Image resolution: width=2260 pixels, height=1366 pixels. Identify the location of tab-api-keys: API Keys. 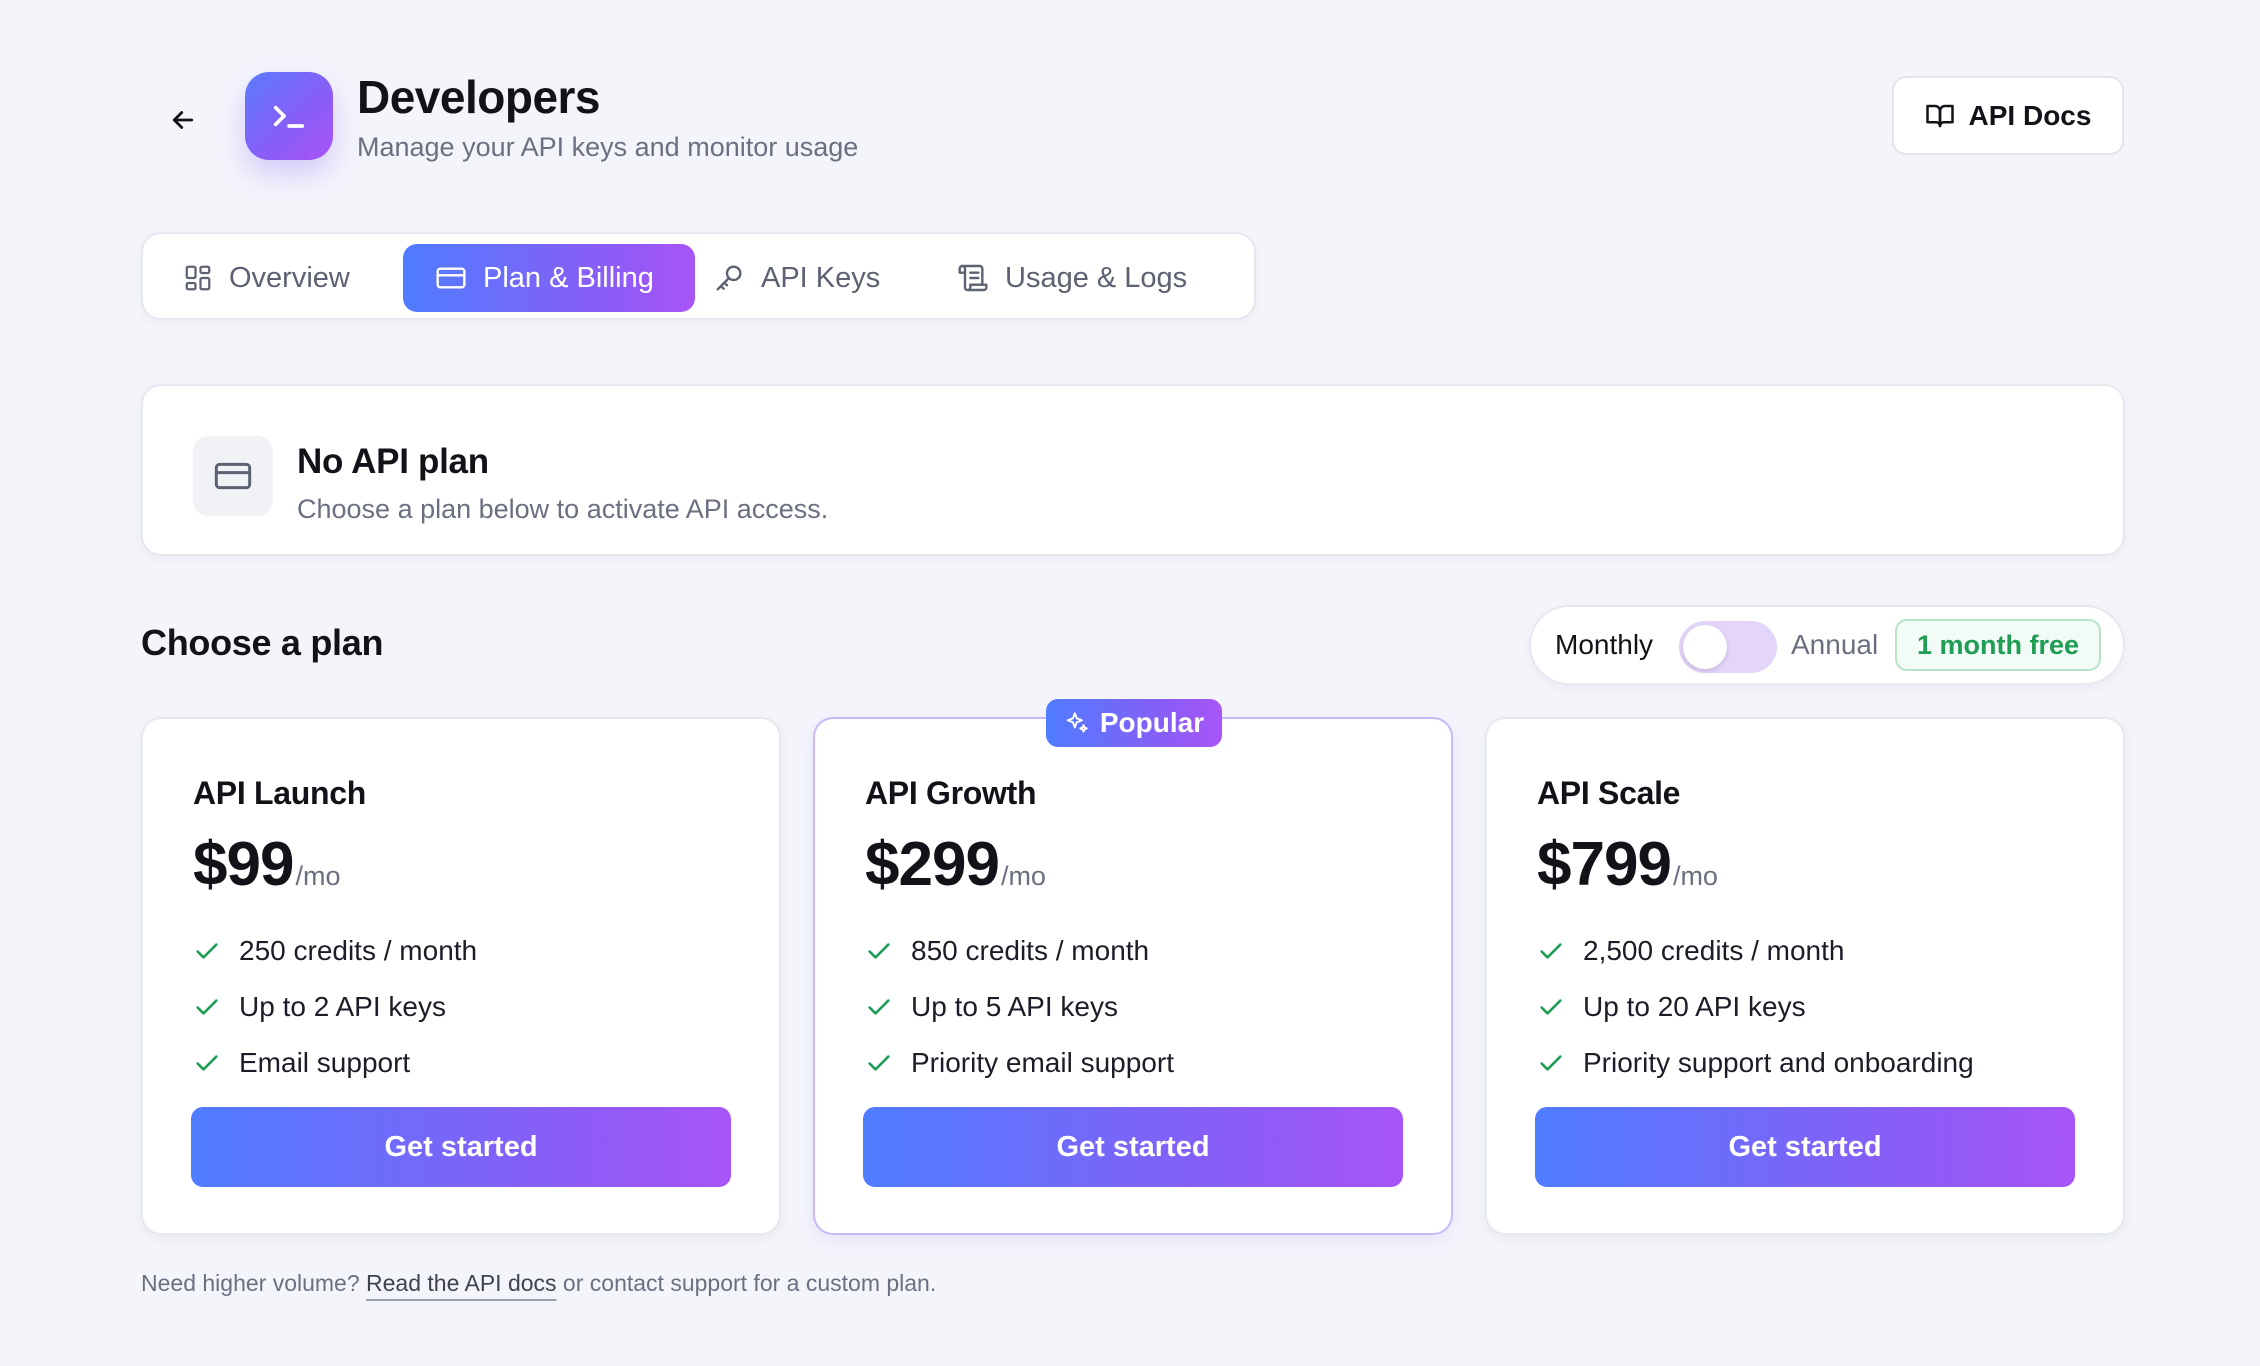
(807, 278).